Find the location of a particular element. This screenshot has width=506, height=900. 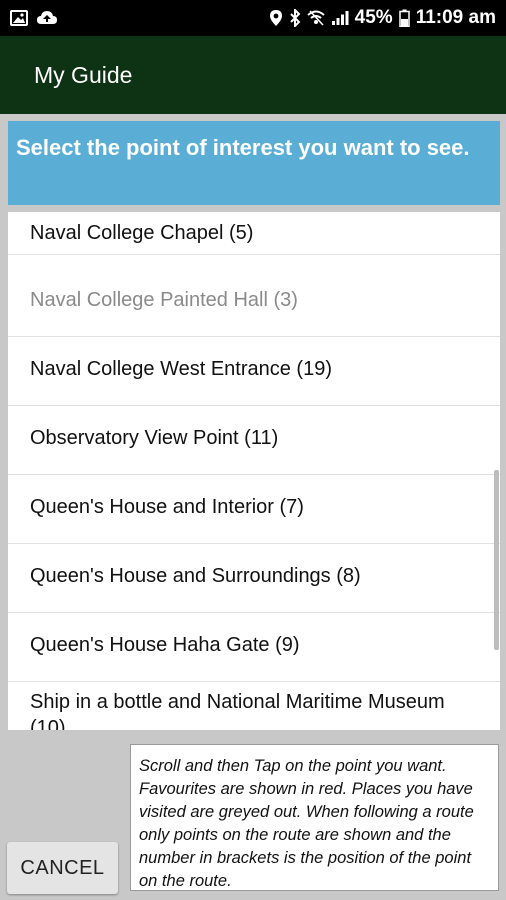

bluetooth-icon is located at coordinates (295, 18).